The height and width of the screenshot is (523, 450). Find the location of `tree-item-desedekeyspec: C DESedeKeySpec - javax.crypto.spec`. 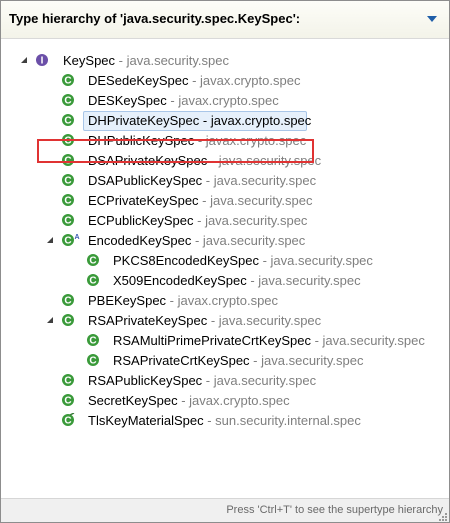

tree-item-desedekeyspec: C DESedeKeySpec - javax.crypto.spec is located at coordinates (225, 81).